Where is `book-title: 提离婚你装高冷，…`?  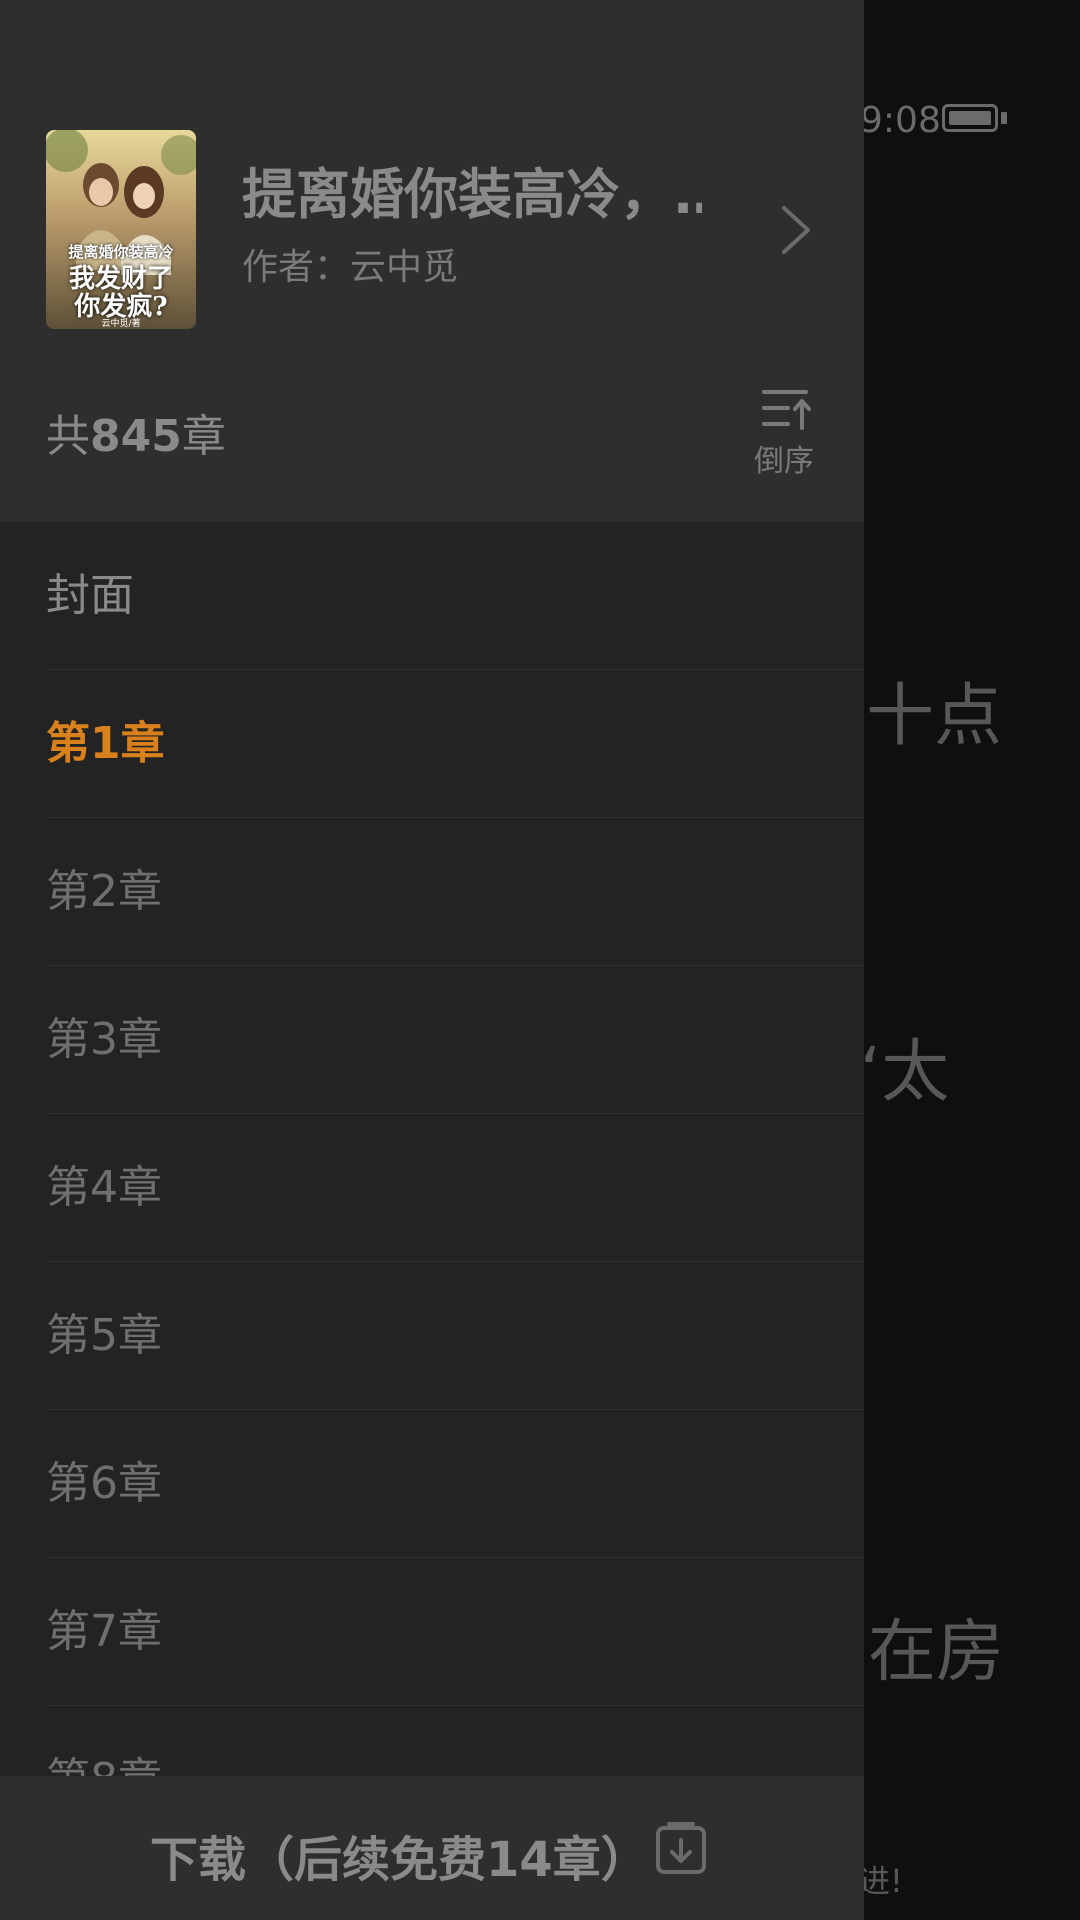 book-title: 提离婚你装高冷，… is located at coordinates (472, 194).